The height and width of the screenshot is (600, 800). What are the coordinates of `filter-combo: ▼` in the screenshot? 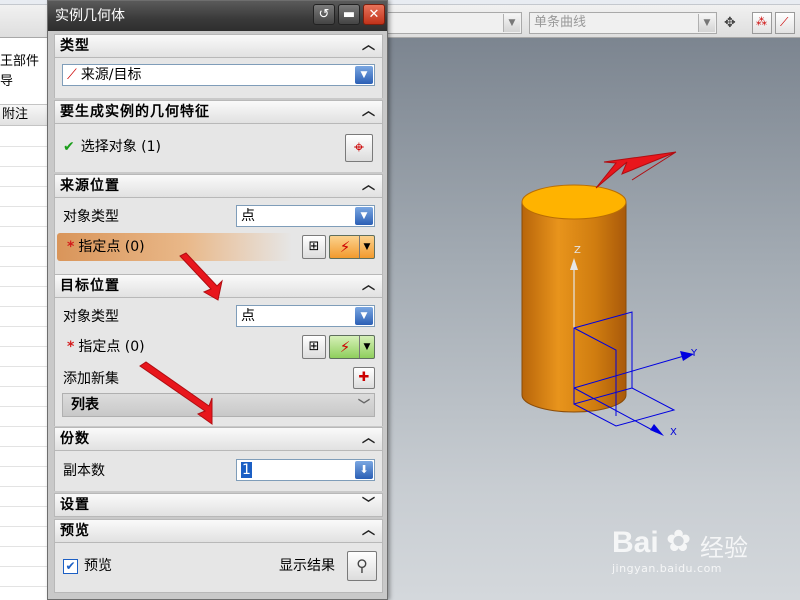 It's located at (454, 23).